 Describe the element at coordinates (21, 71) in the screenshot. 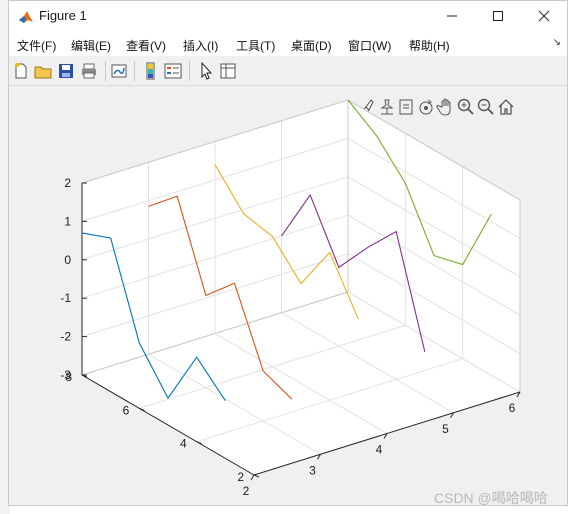

I see `new-figure-icon` at that location.